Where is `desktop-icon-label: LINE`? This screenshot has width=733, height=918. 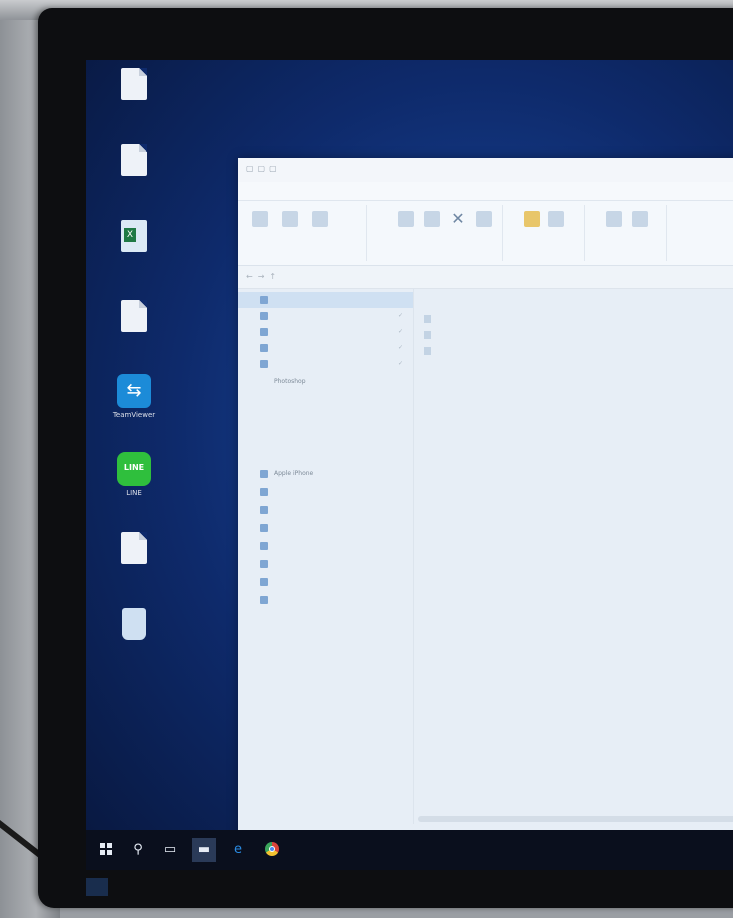 desktop-icon-label: LINE is located at coordinates (134, 493).